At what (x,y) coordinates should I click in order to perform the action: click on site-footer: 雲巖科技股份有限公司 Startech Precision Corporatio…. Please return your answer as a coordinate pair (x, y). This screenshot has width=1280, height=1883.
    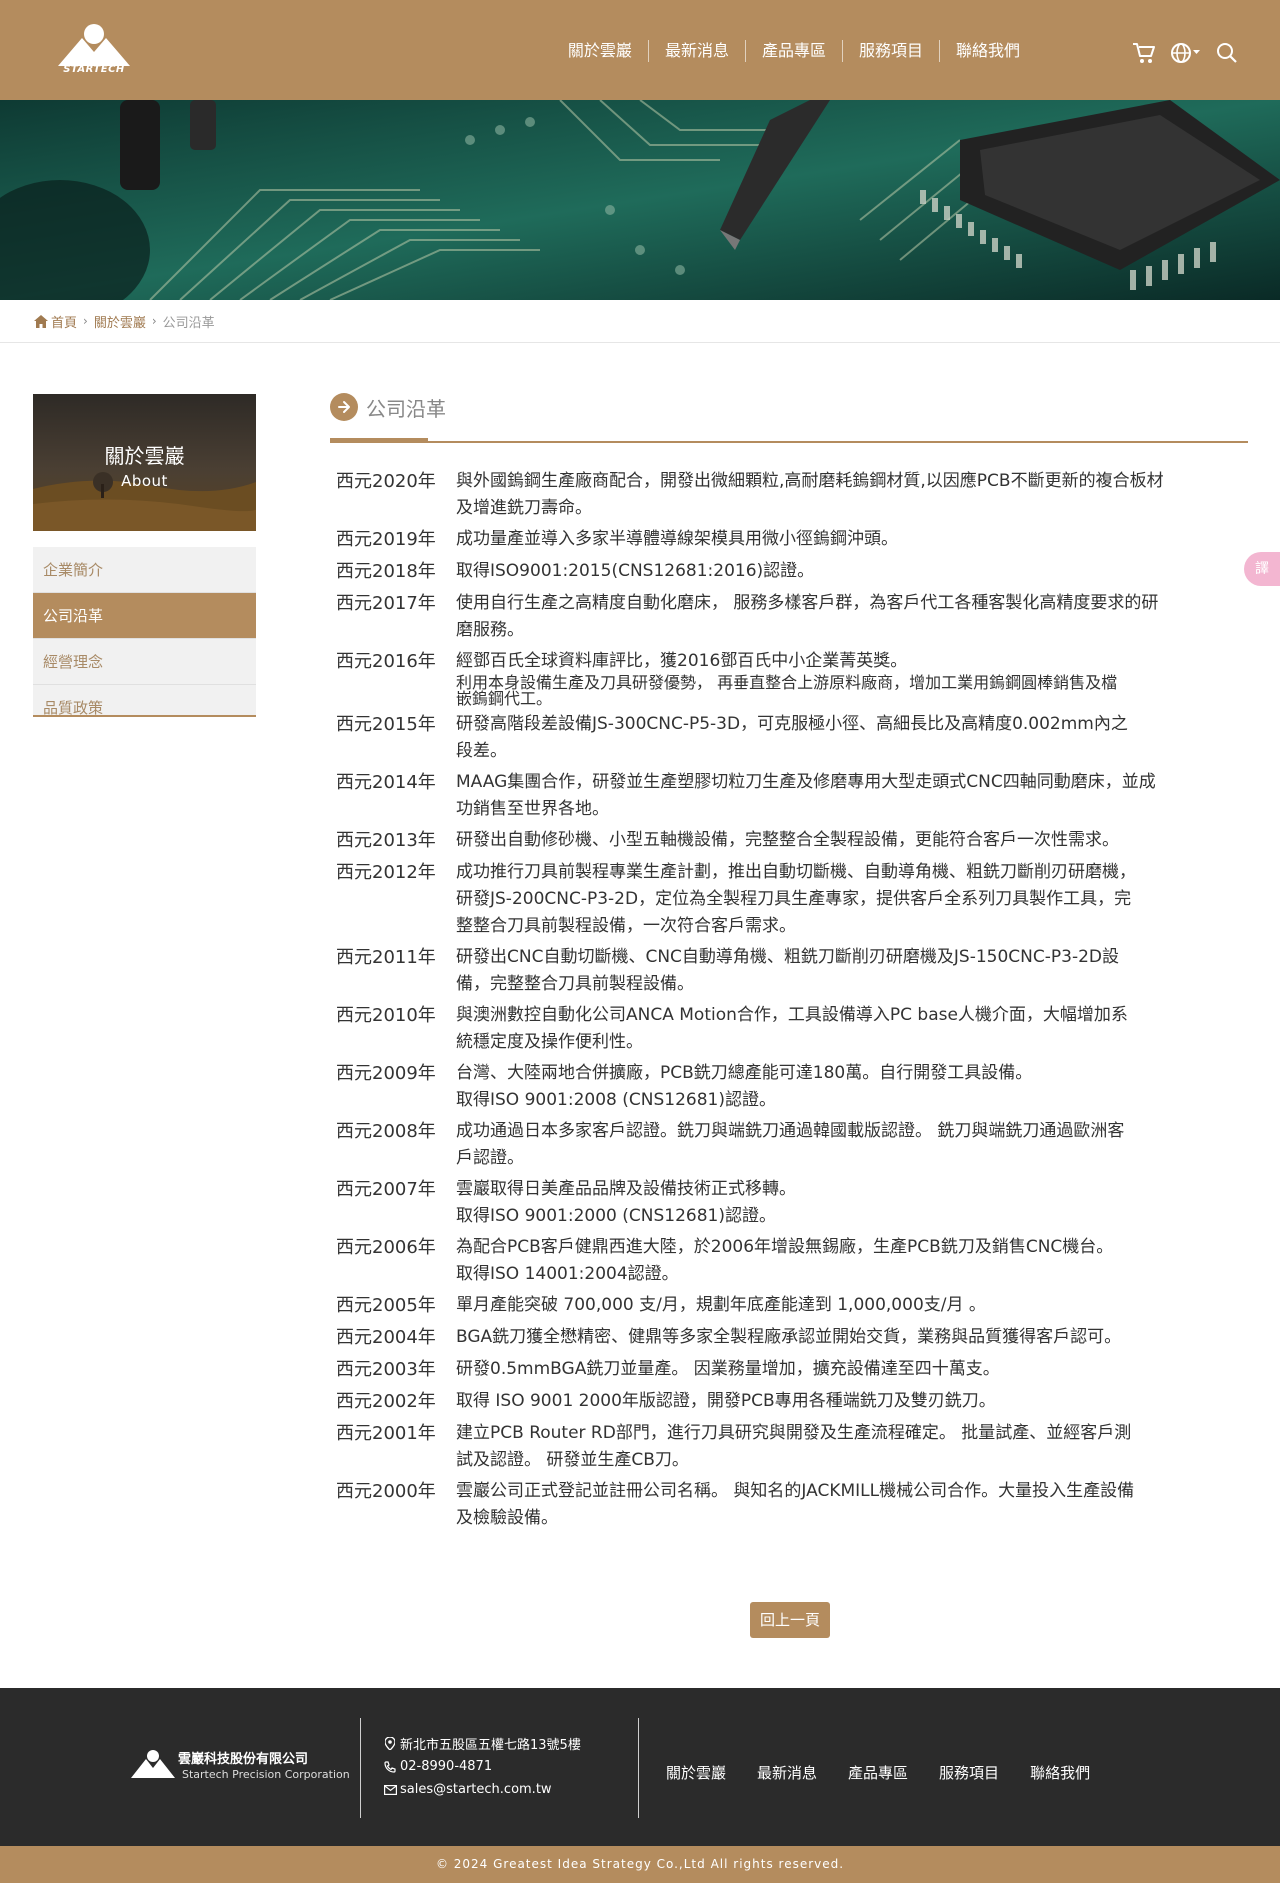
    Looking at the image, I should click on (640, 1767).